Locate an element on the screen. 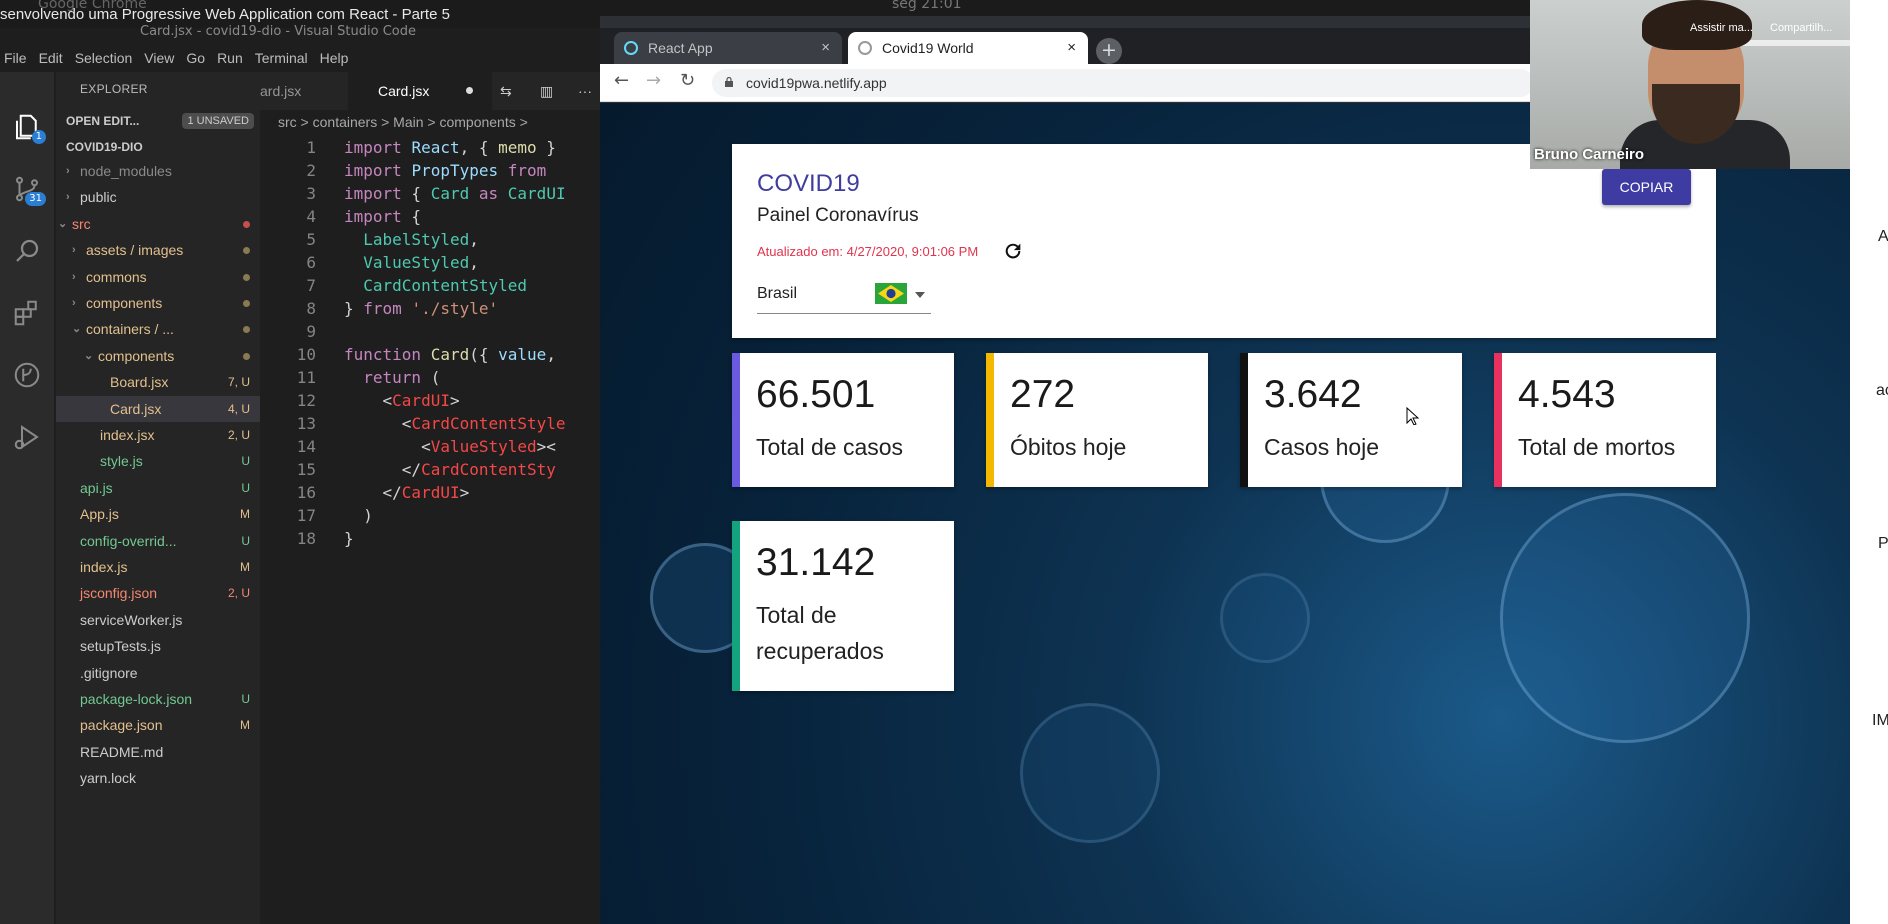 This screenshot has height=924, width=1888. file-tree-label: index.js is located at coordinates (104, 567).